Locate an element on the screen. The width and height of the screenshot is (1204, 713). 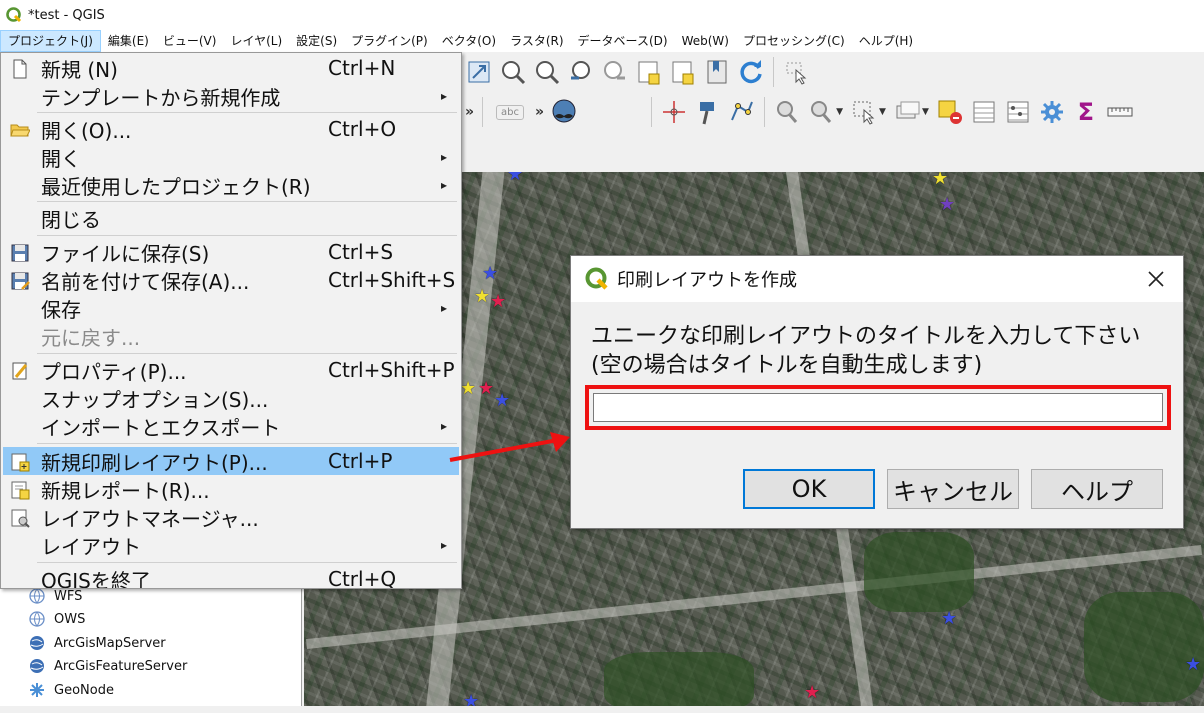
pan-to-selection-button is located at coordinates (479, 72).